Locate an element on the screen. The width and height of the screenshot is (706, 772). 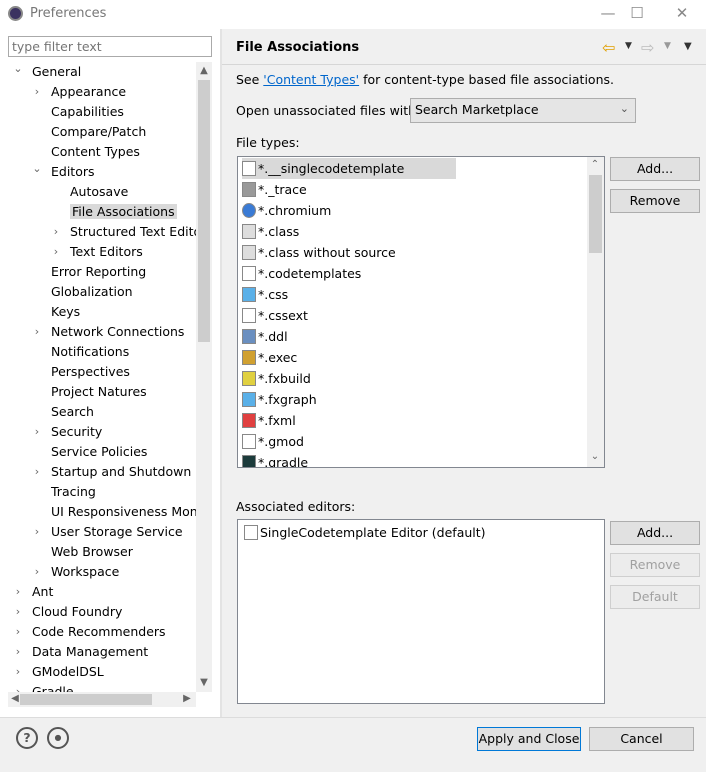
tree-item: › Code Recommenders is located at coordinates (87, 632).